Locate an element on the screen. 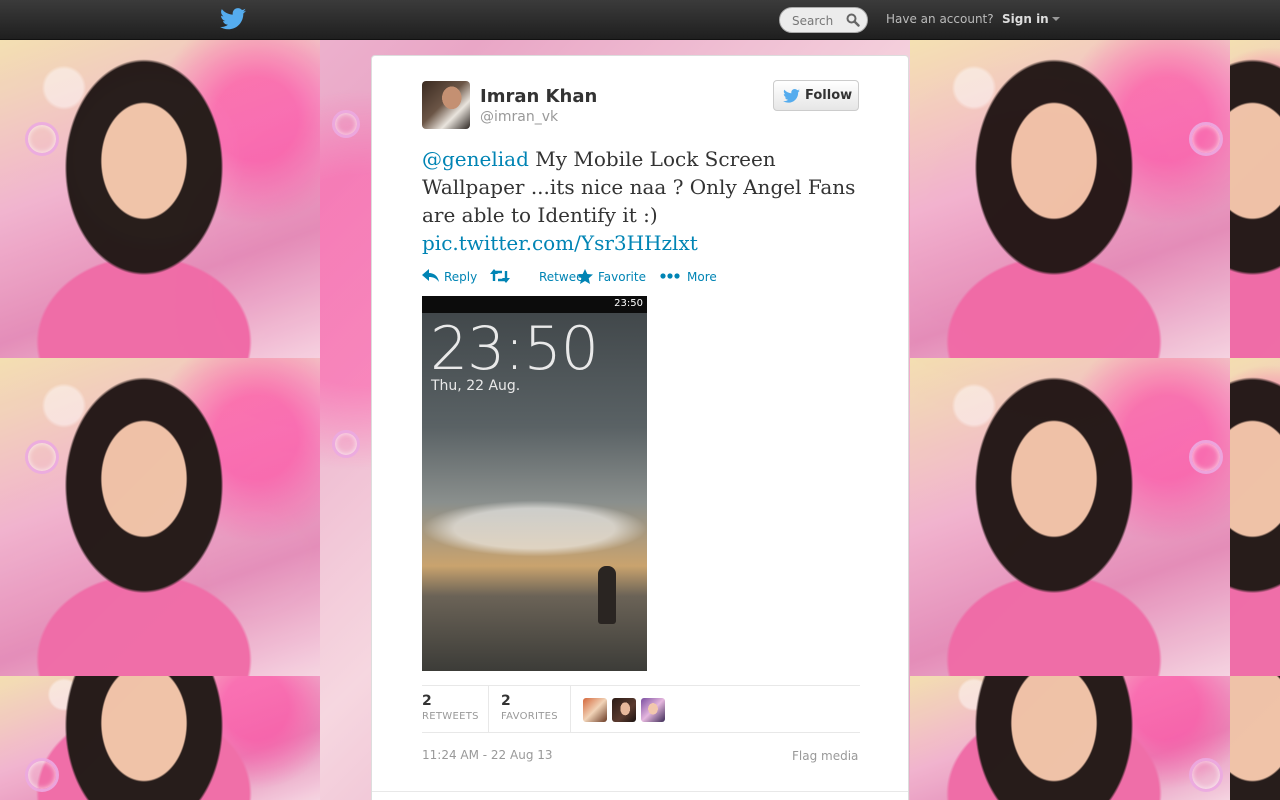 Image resolution: width=1280 pixels, height=800 pixels. phone-status-bar: 23:50 is located at coordinates (534, 304).